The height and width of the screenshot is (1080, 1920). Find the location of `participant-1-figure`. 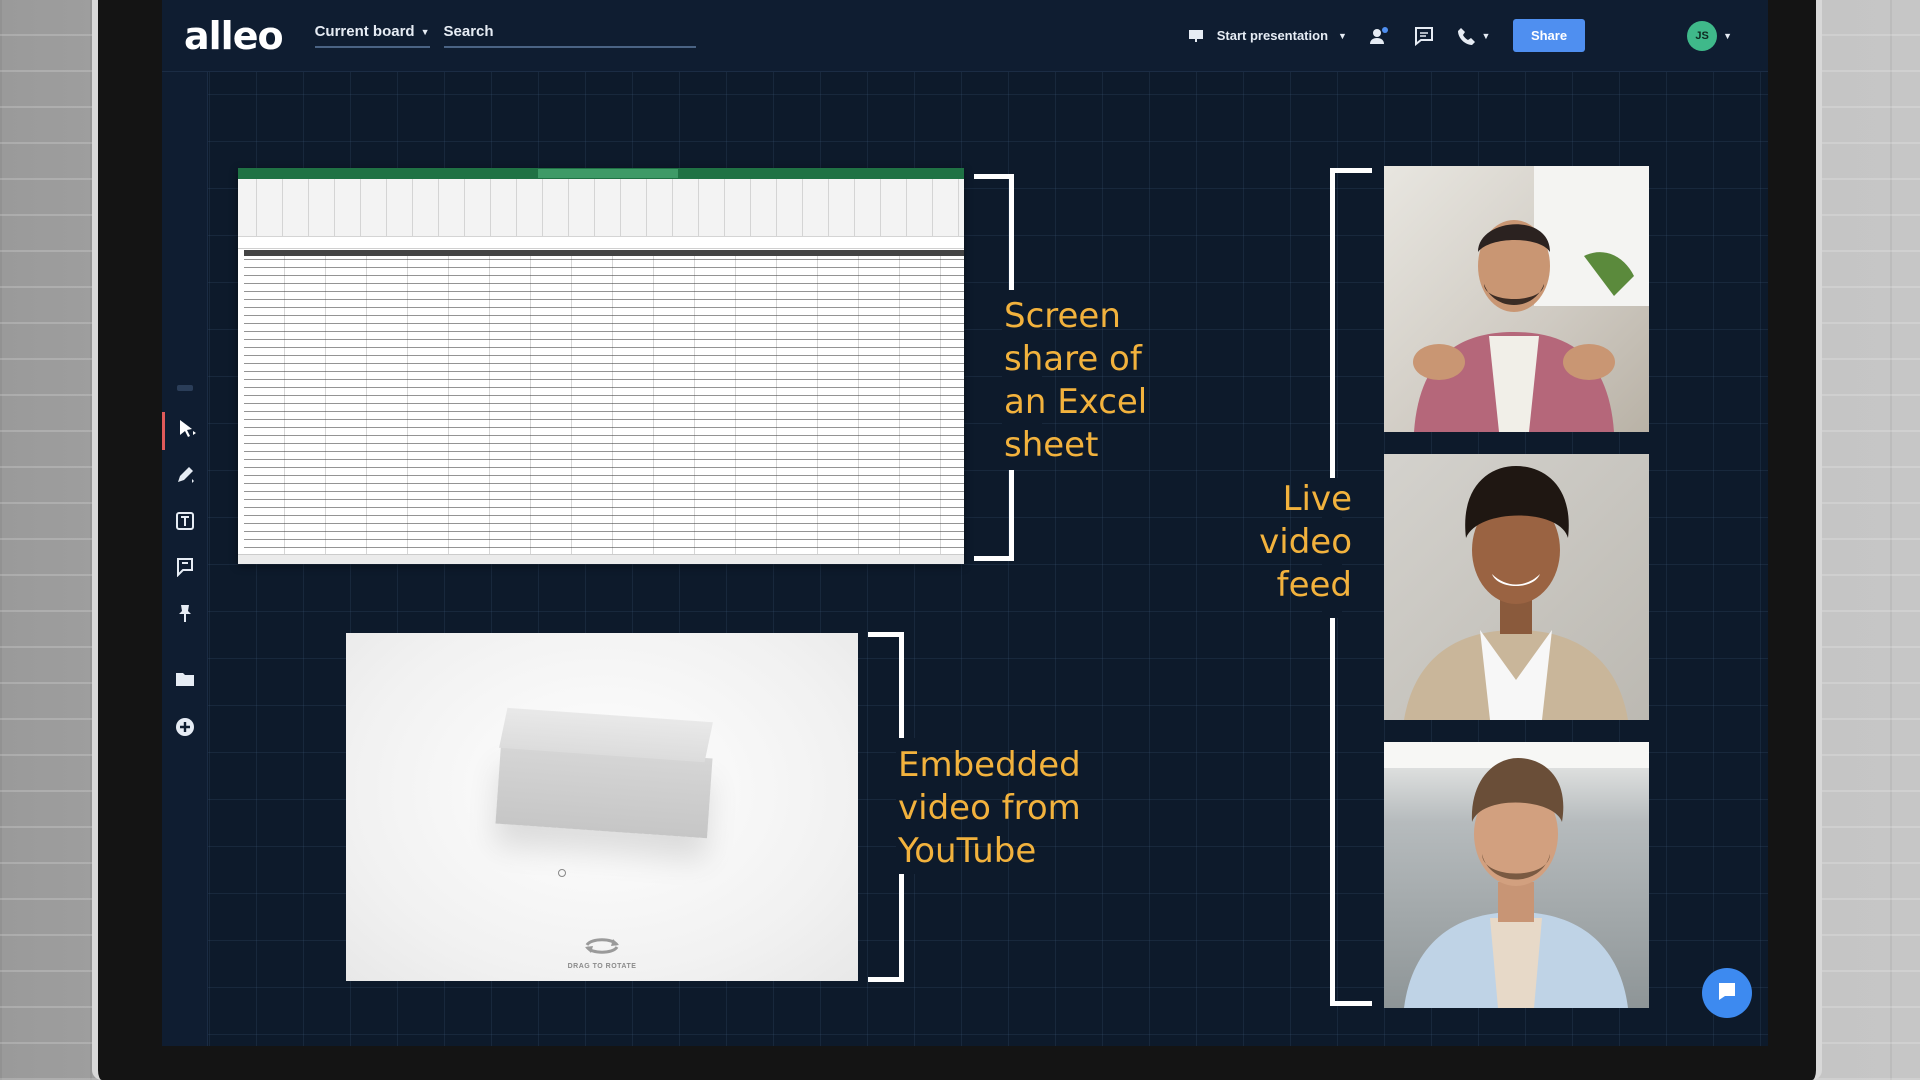

participant-1-figure is located at coordinates (1531, 299).